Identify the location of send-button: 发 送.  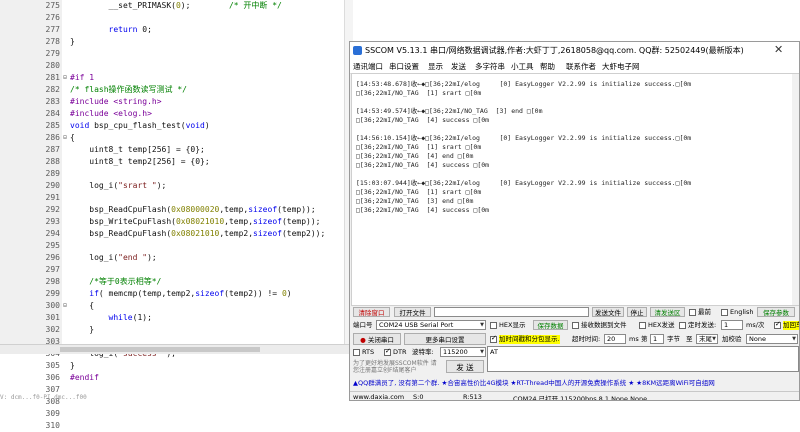
(465, 366).